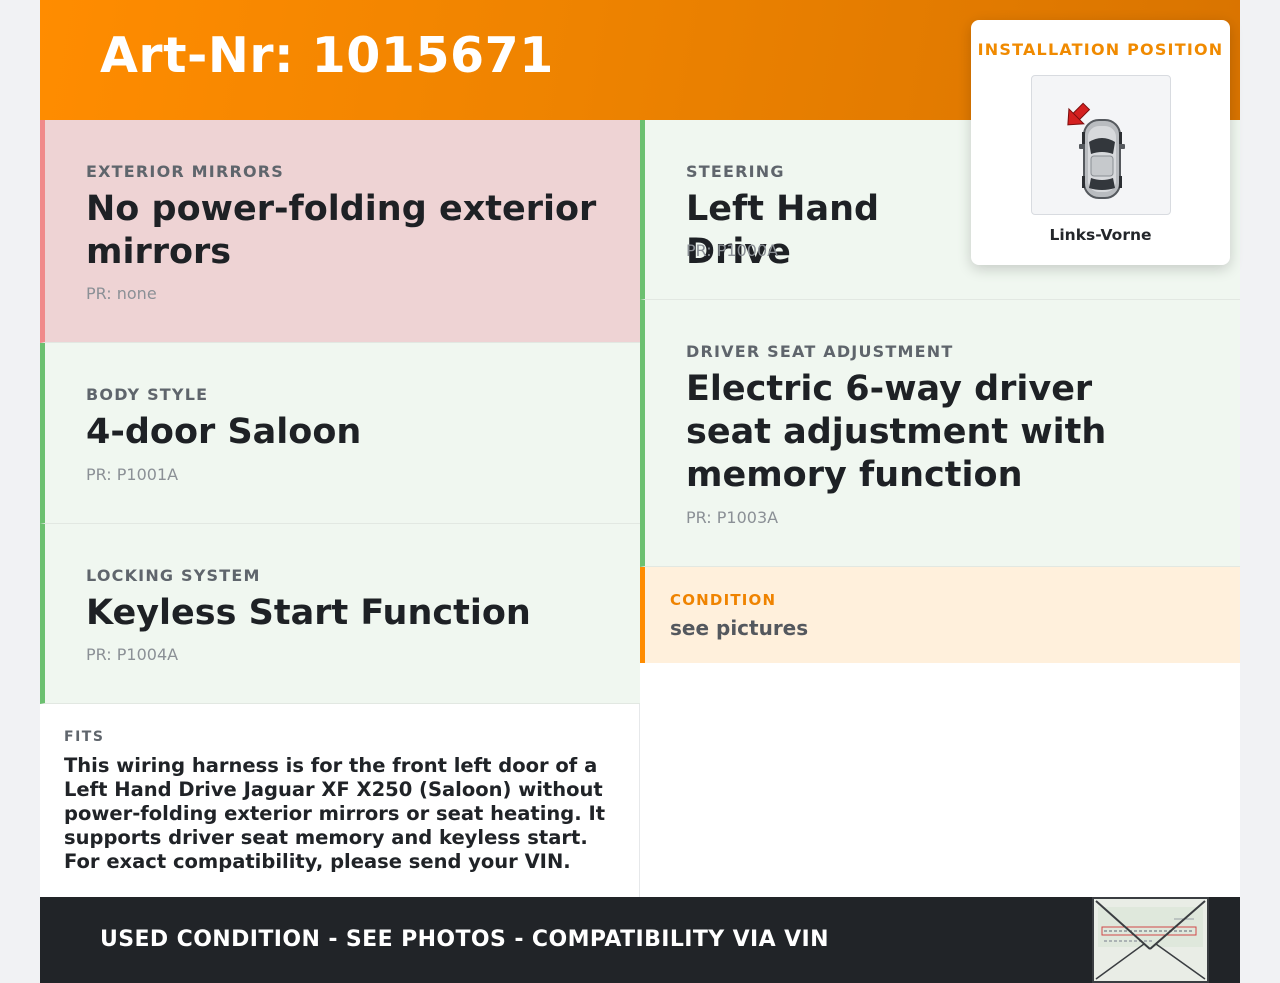 The width and height of the screenshot is (1280, 983). What do you see at coordinates (820, 351) in the screenshot?
I see `card-label: DRIVER SEAT ADJUSTMENT` at bounding box center [820, 351].